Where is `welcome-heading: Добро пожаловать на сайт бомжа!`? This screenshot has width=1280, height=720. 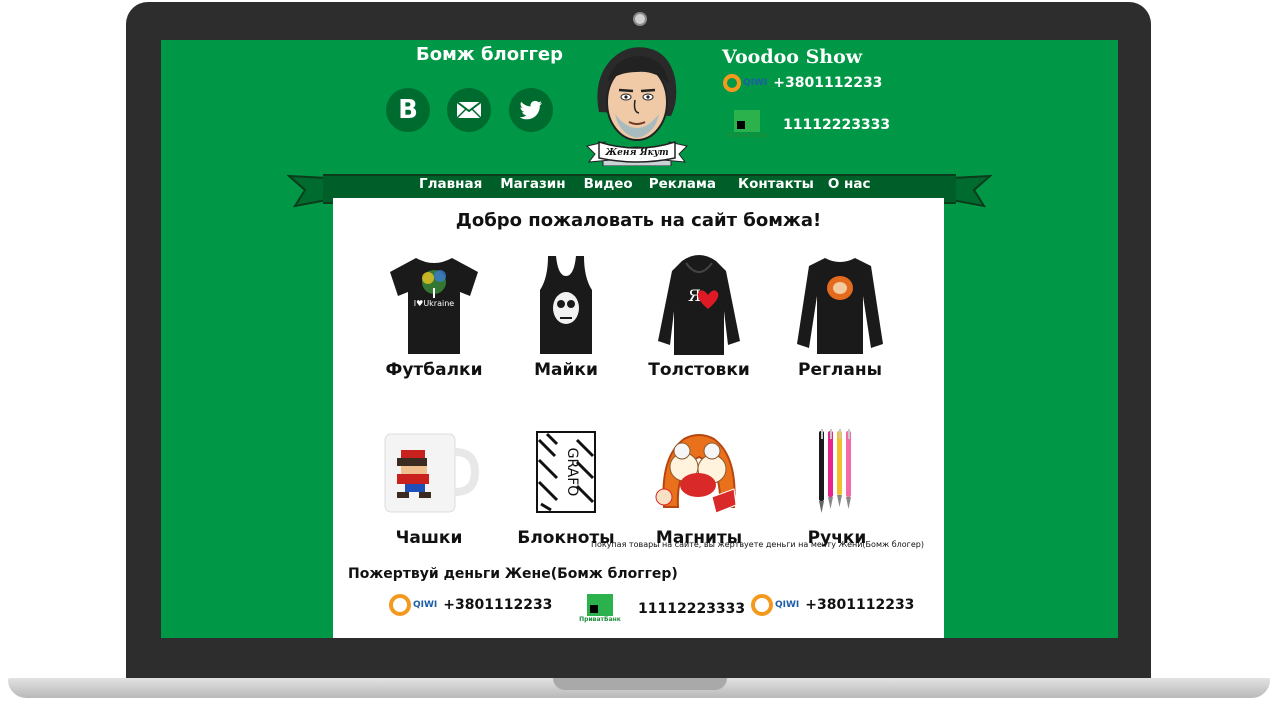 welcome-heading: Добро пожаловать на сайт бомжа! is located at coordinates (638, 220).